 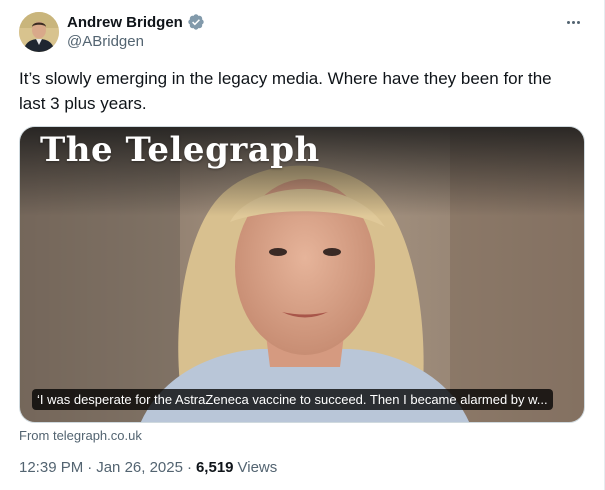 I want to click on card-source-prefix: From, so click(x=36, y=435).